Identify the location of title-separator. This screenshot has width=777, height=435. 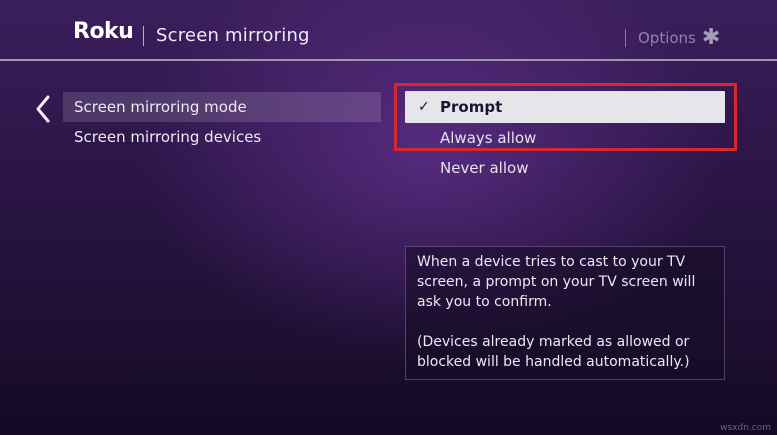
(143, 36).